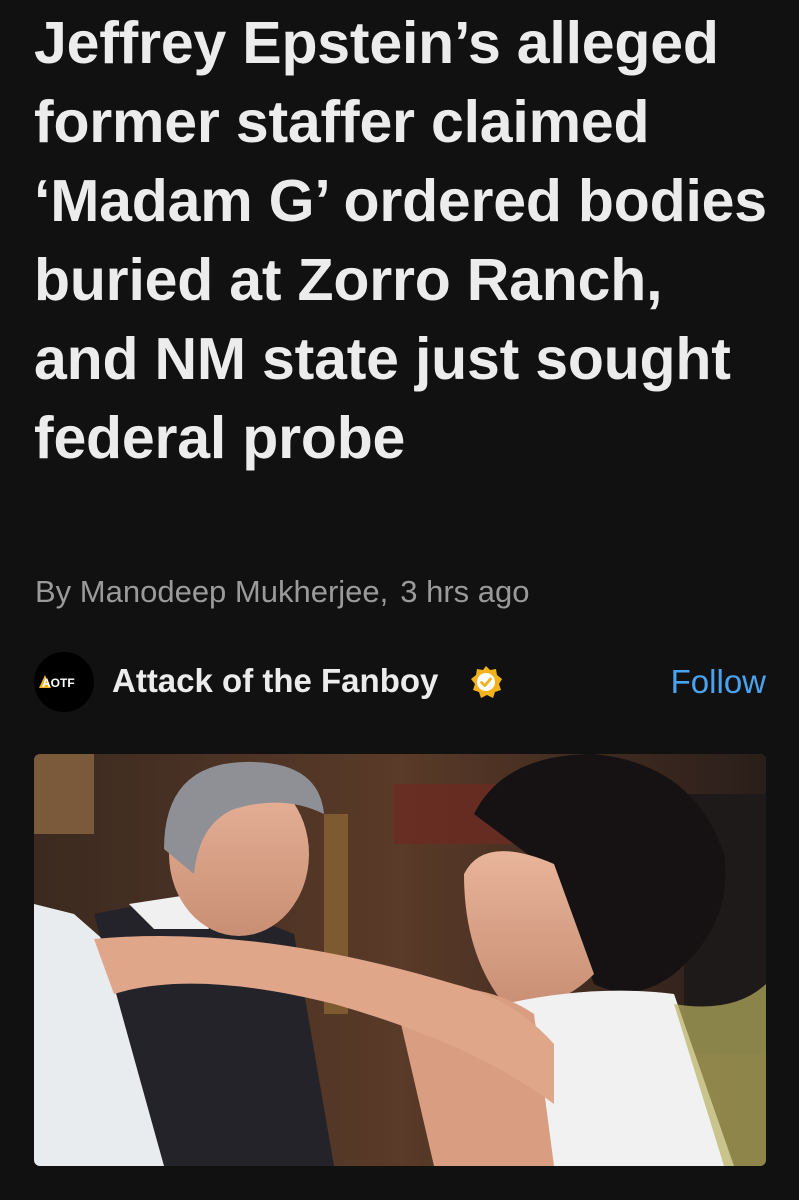 This screenshot has width=799, height=1200. What do you see at coordinates (275, 681) in the screenshot?
I see `publisher-name: Attack of the Fanboy` at bounding box center [275, 681].